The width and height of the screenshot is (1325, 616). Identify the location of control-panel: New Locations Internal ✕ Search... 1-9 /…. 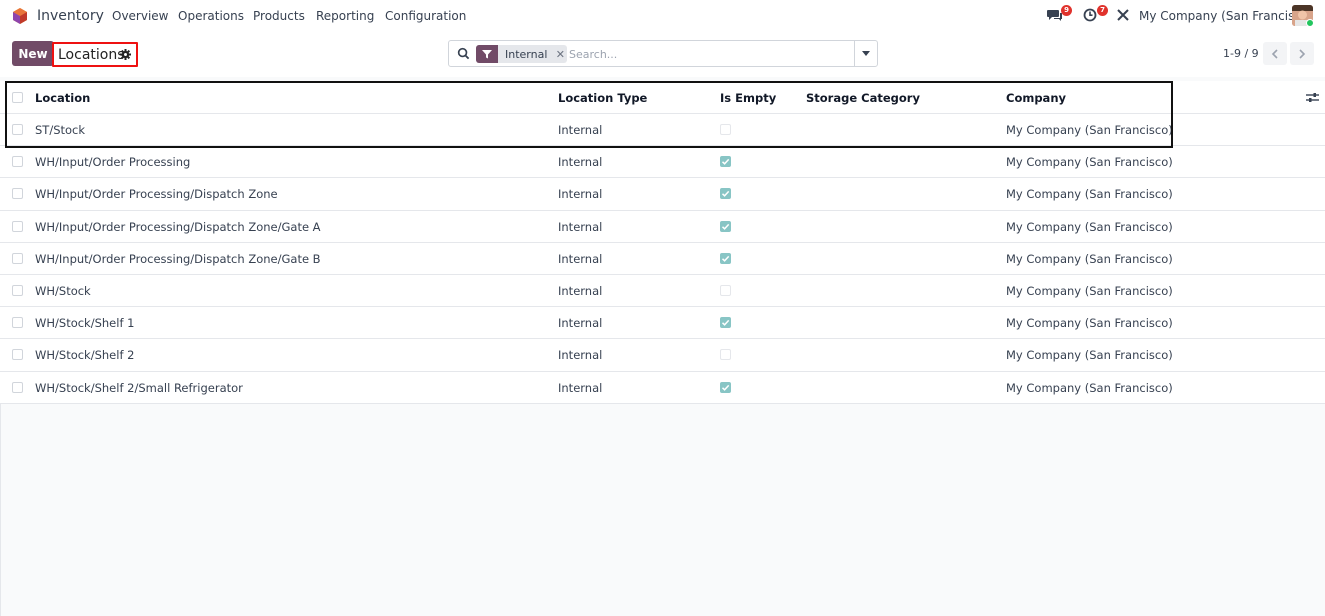
(662, 54).